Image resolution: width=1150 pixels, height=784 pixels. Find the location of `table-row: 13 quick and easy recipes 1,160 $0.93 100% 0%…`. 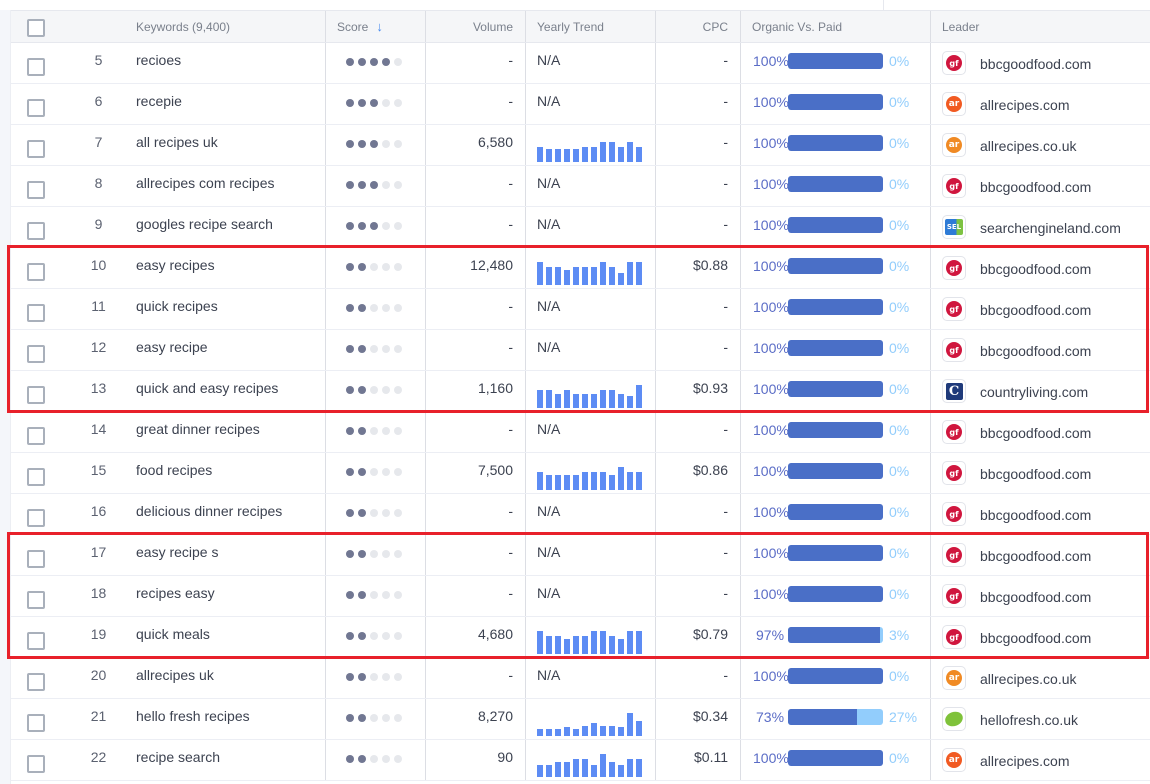

table-row: 13 quick and easy recipes 1,160 $0.93 100% 0%… is located at coordinates (580, 391).